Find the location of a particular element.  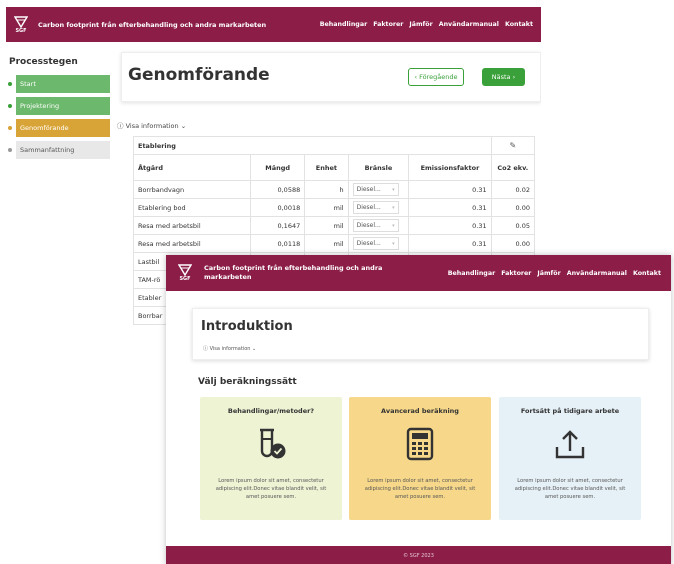

step-label: Start is located at coordinates (63, 84).